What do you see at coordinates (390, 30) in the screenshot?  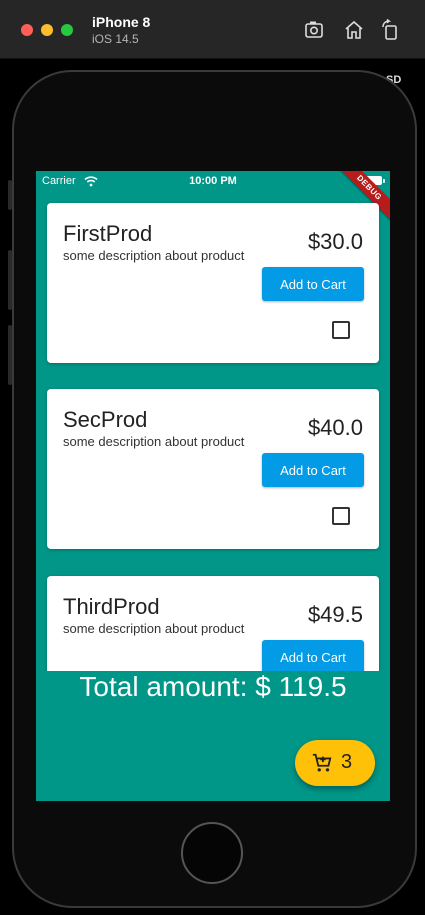 I see `rotate-icon` at bounding box center [390, 30].